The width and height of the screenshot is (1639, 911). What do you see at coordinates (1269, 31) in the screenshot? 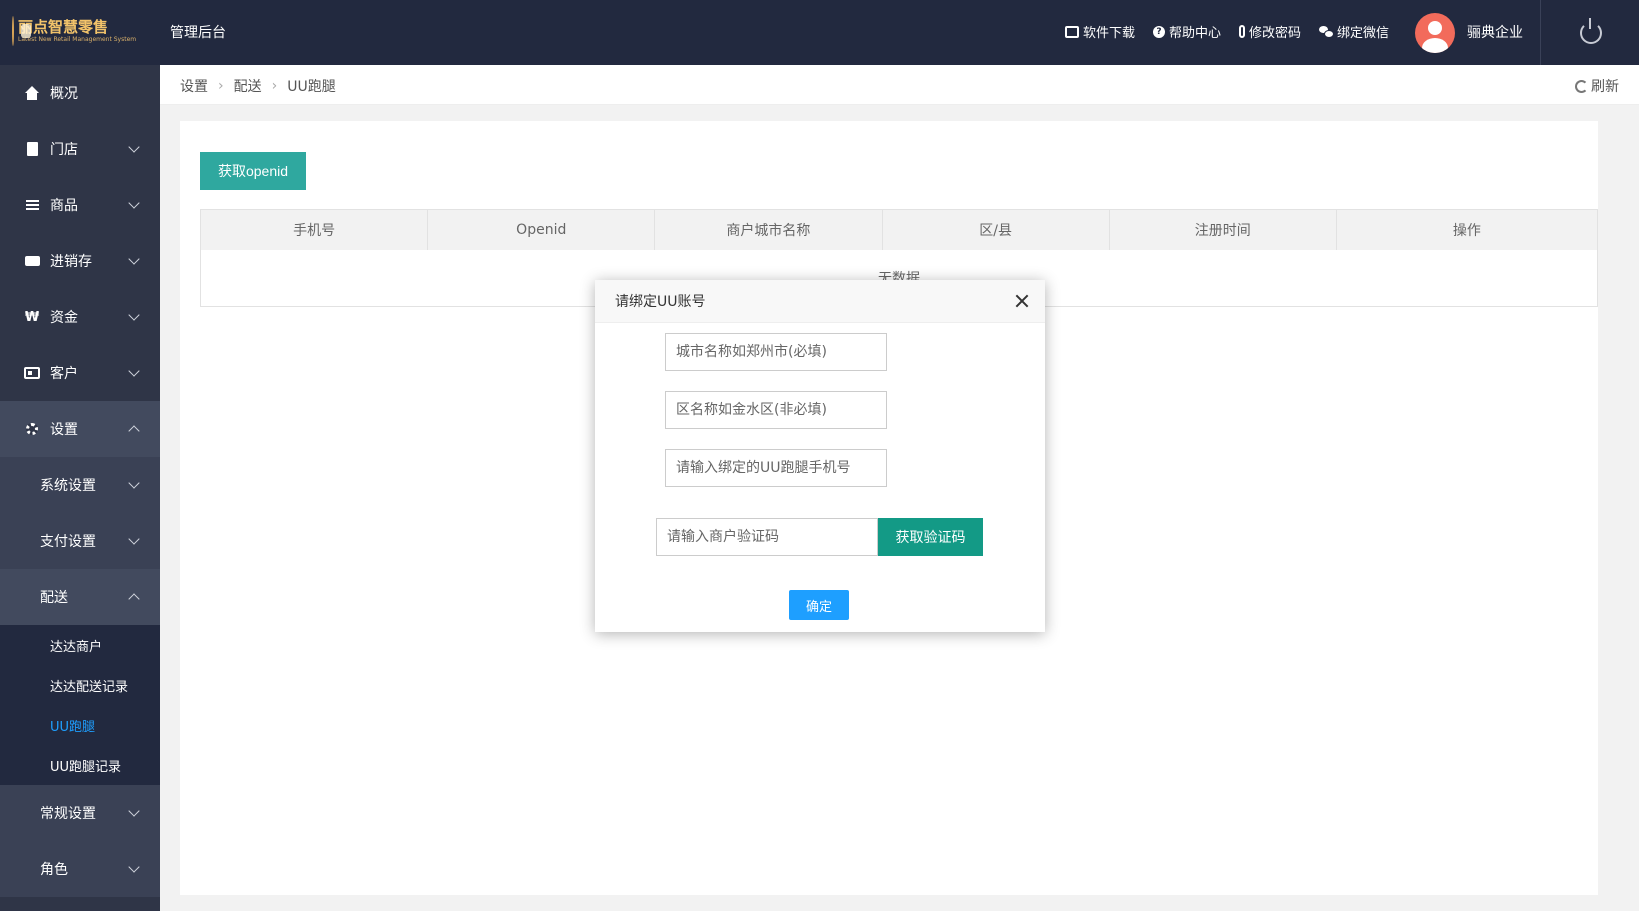
I see `change-password-link: 修改密码` at bounding box center [1269, 31].